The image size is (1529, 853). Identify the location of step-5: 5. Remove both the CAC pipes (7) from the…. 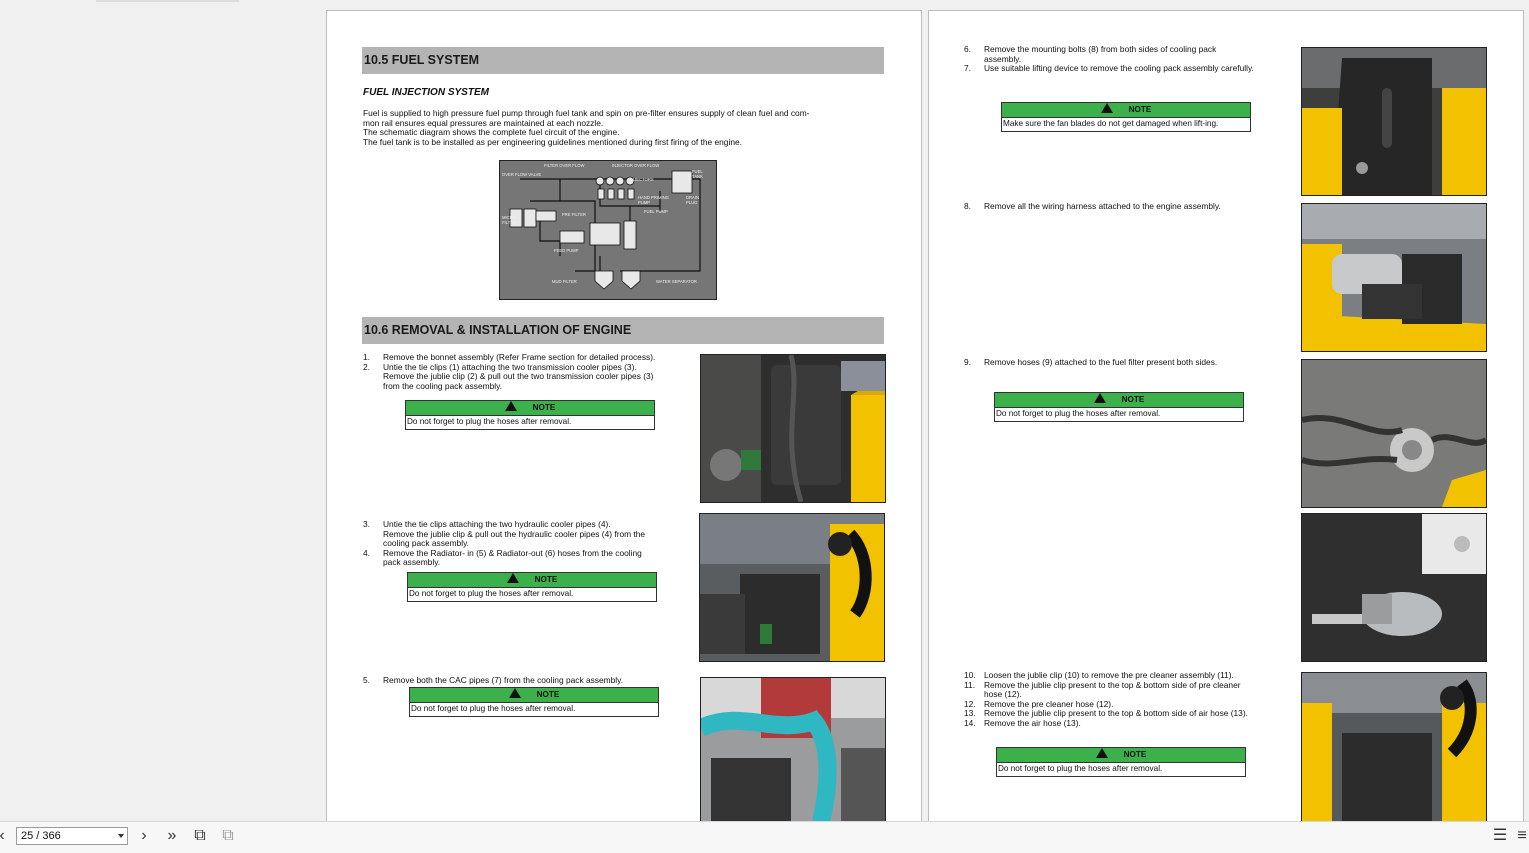
(533, 680).